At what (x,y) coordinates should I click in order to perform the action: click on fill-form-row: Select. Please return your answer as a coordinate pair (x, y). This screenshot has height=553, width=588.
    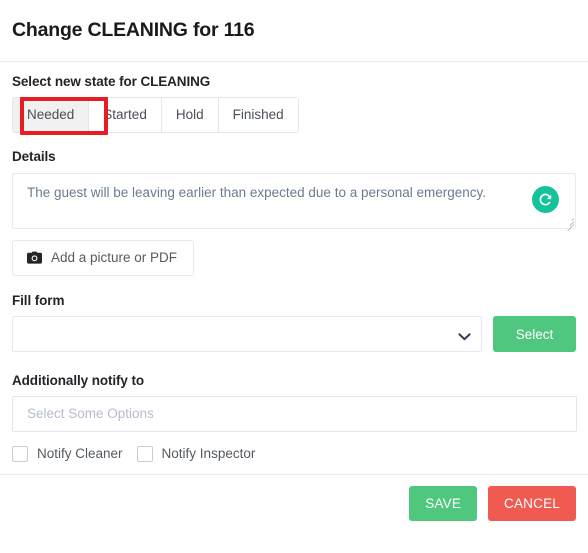
    Looking at the image, I should click on (294, 334).